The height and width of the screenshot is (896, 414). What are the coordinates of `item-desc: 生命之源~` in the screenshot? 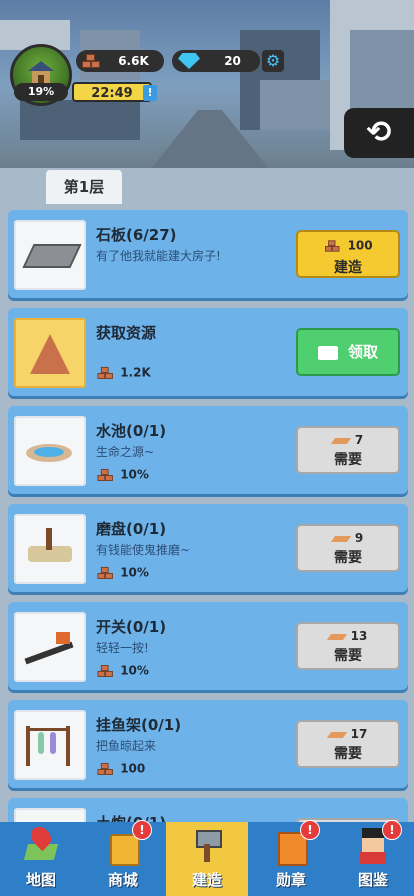 It's located at (125, 452).